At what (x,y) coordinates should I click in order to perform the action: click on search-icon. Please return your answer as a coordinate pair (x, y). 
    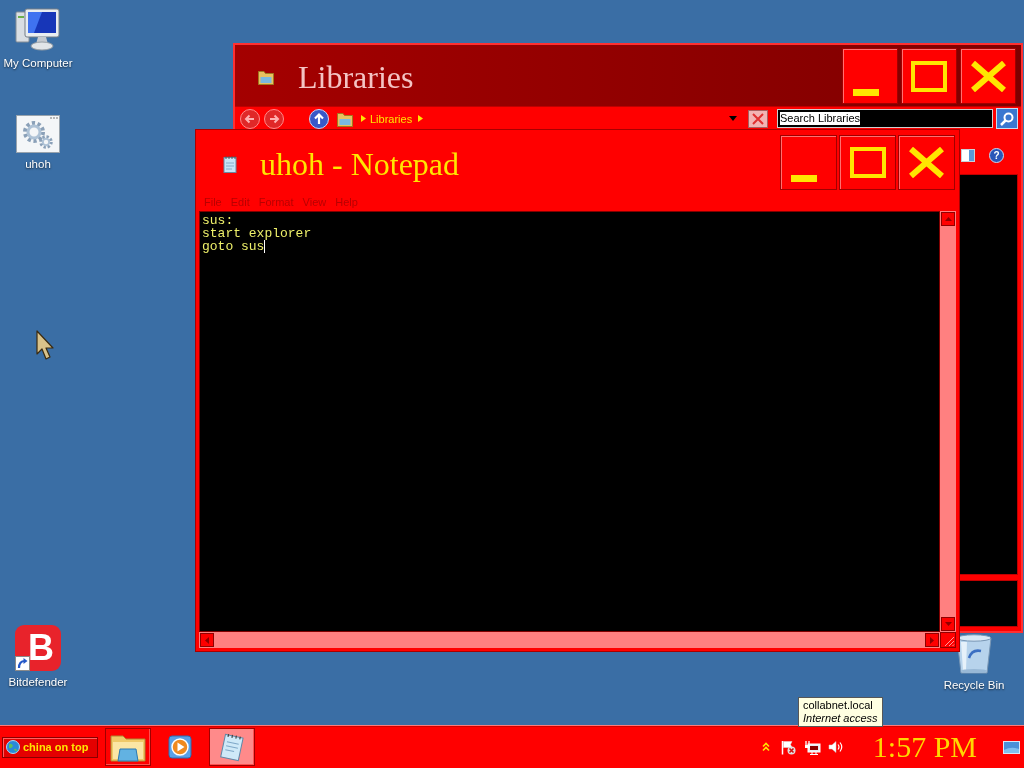
    Looking at the image, I should click on (1007, 118).